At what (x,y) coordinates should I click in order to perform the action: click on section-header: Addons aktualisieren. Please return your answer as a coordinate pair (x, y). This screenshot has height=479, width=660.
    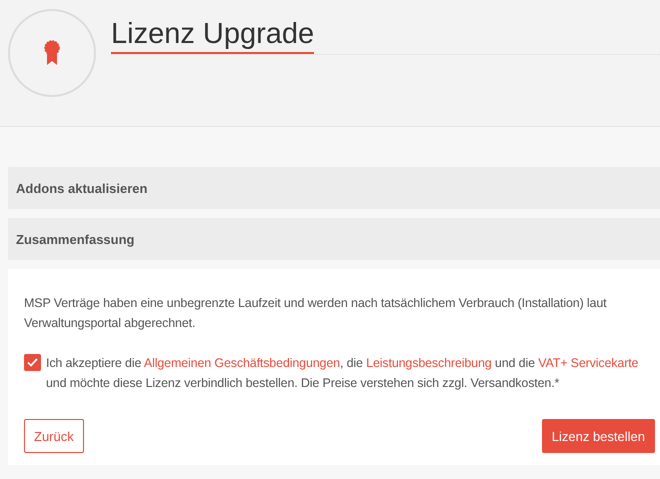
    Looking at the image, I should click on (334, 188).